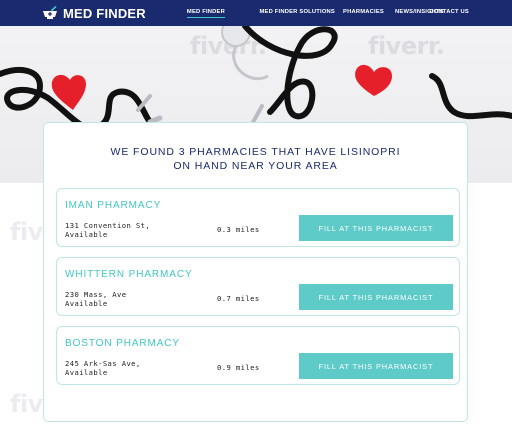 The width and height of the screenshot is (512, 426). I want to click on nav-item-contact-us: CONTACT US, so click(449, 12).